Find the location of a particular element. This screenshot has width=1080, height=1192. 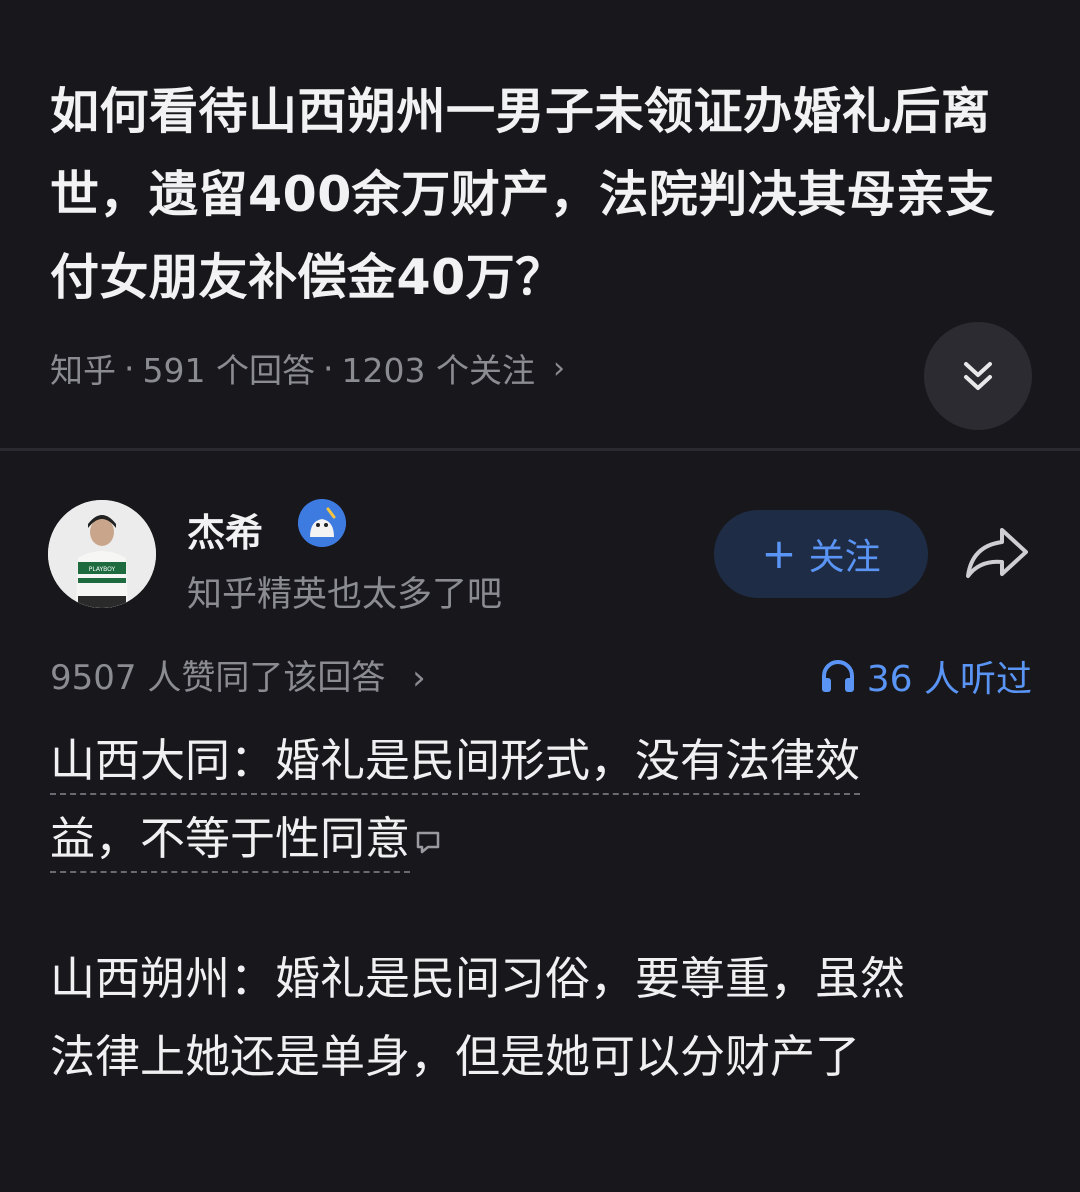

answer-paragraph: 山西朔州：婚礼是民间习俗，要尊重，虽然 法律上她还是单身，但是她可以分财产了 is located at coordinates (545, 1018).